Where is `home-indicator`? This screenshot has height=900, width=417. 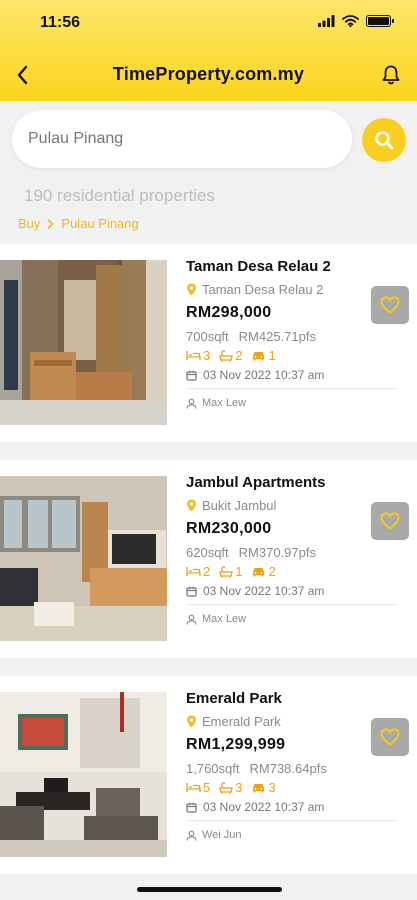
home-indicator is located at coordinates (209, 889).